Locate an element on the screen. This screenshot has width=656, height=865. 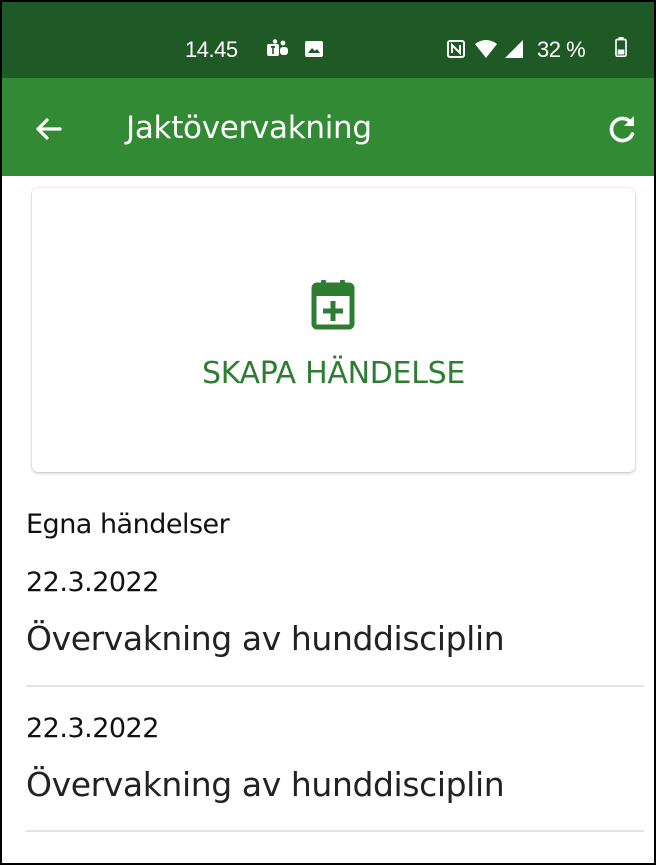
refresh-button is located at coordinates (622, 128).